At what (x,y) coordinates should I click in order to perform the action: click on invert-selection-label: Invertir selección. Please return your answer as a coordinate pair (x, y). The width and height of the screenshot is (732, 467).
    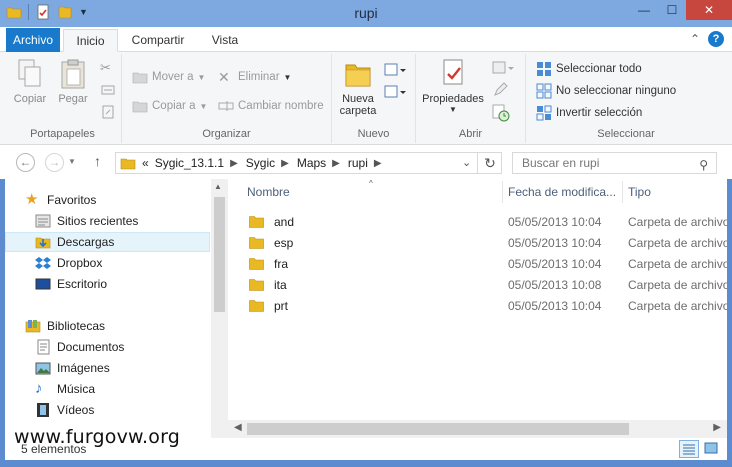
    Looking at the image, I should click on (599, 113).